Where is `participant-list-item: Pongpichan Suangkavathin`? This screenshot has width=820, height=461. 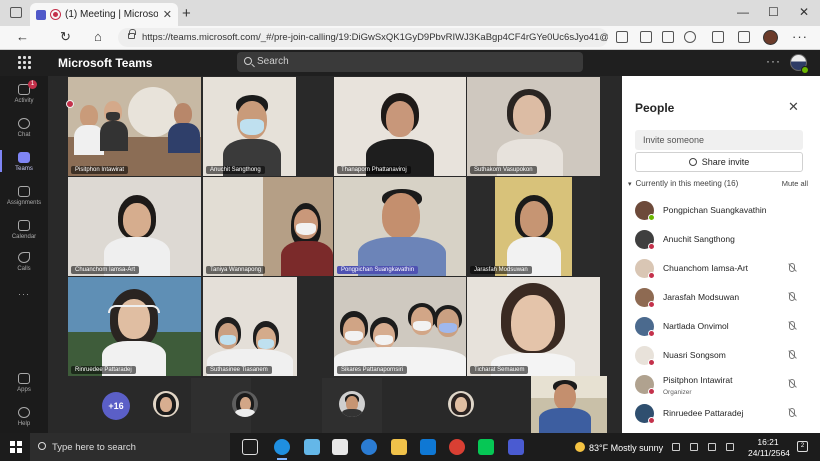 participant-list-item: Pongpichan Suangkavathin is located at coordinates (720, 211).